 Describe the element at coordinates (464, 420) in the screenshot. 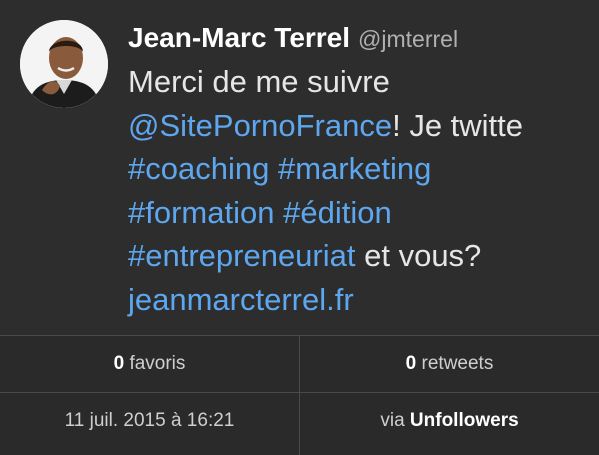

I see `source-app: Unfollowers` at that location.